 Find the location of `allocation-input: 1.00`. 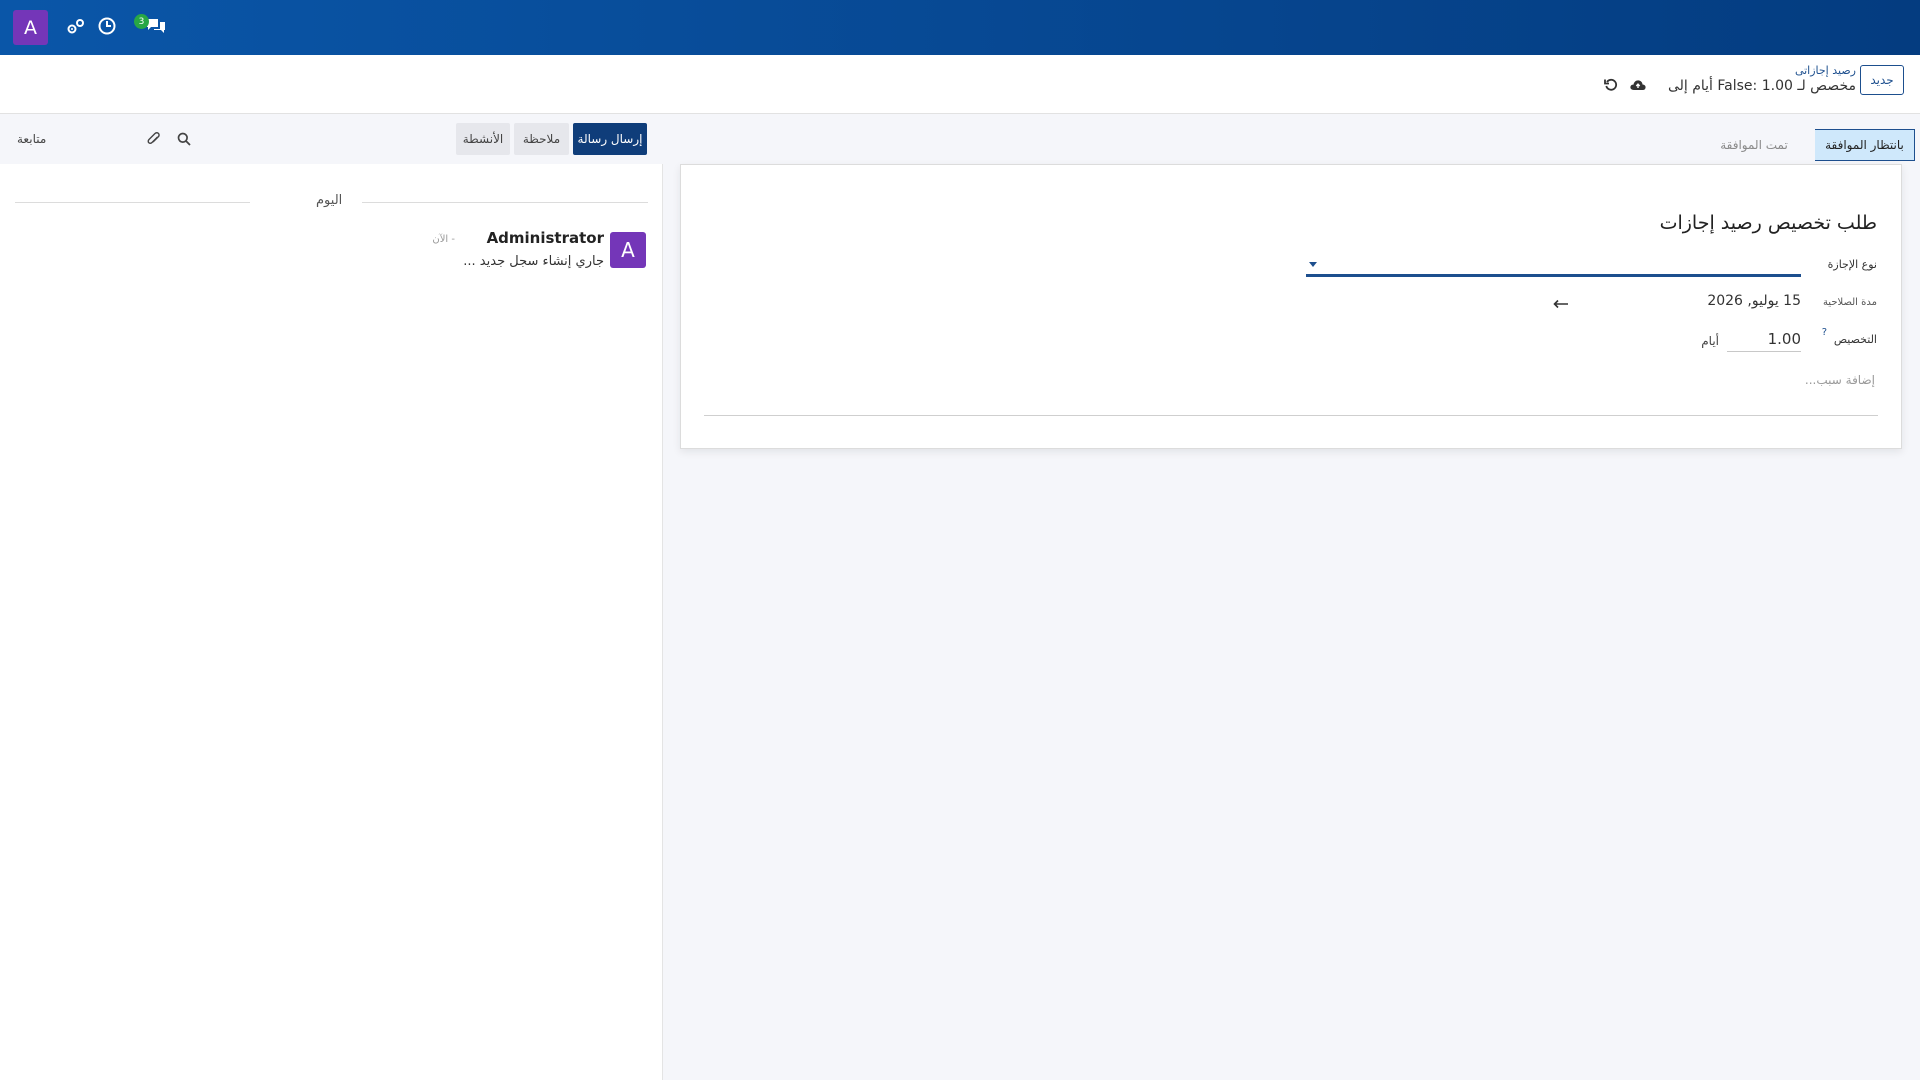

allocation-input: 1.00 is located at coordinates (1764, 340).